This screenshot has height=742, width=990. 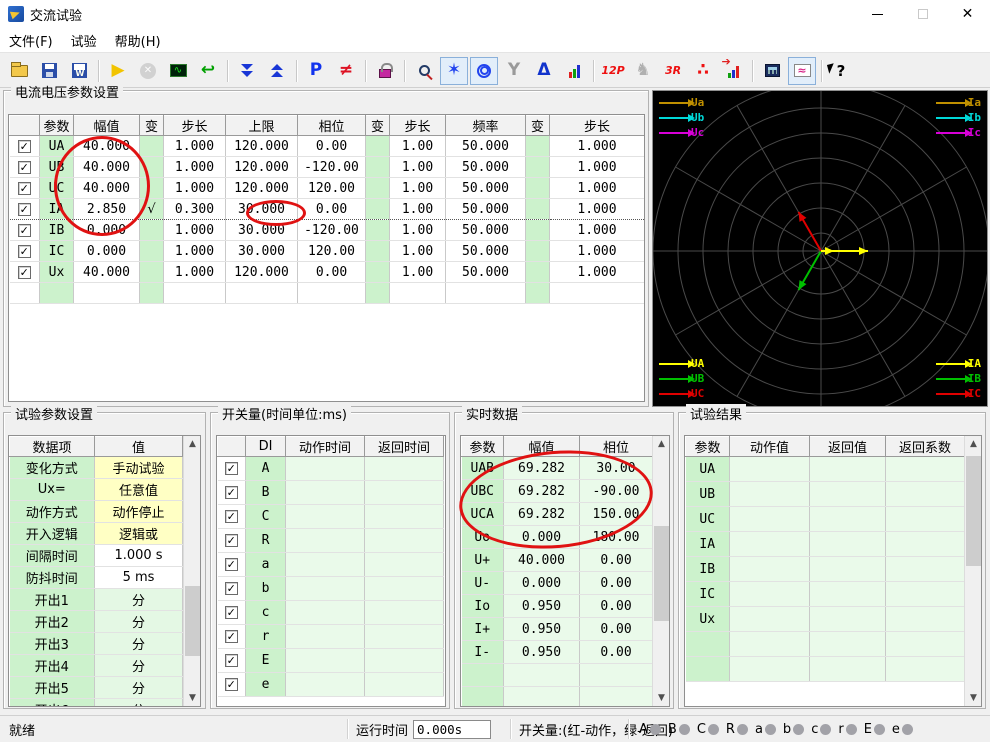 What do you see at coordinates (673, 71) in the screenshot?
I see `3r-icon: 3R` at bounding box center [673, 71].